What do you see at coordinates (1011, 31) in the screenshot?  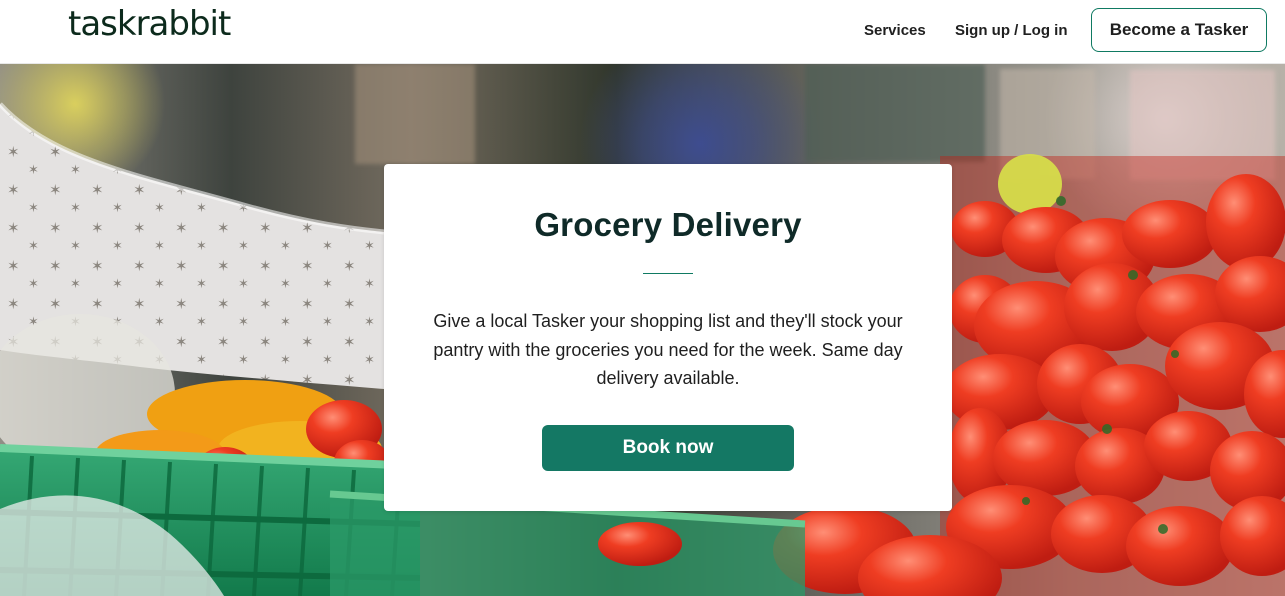 I see `signup-login-link: Sign up / Log in` at bounding box center [1011, 31].